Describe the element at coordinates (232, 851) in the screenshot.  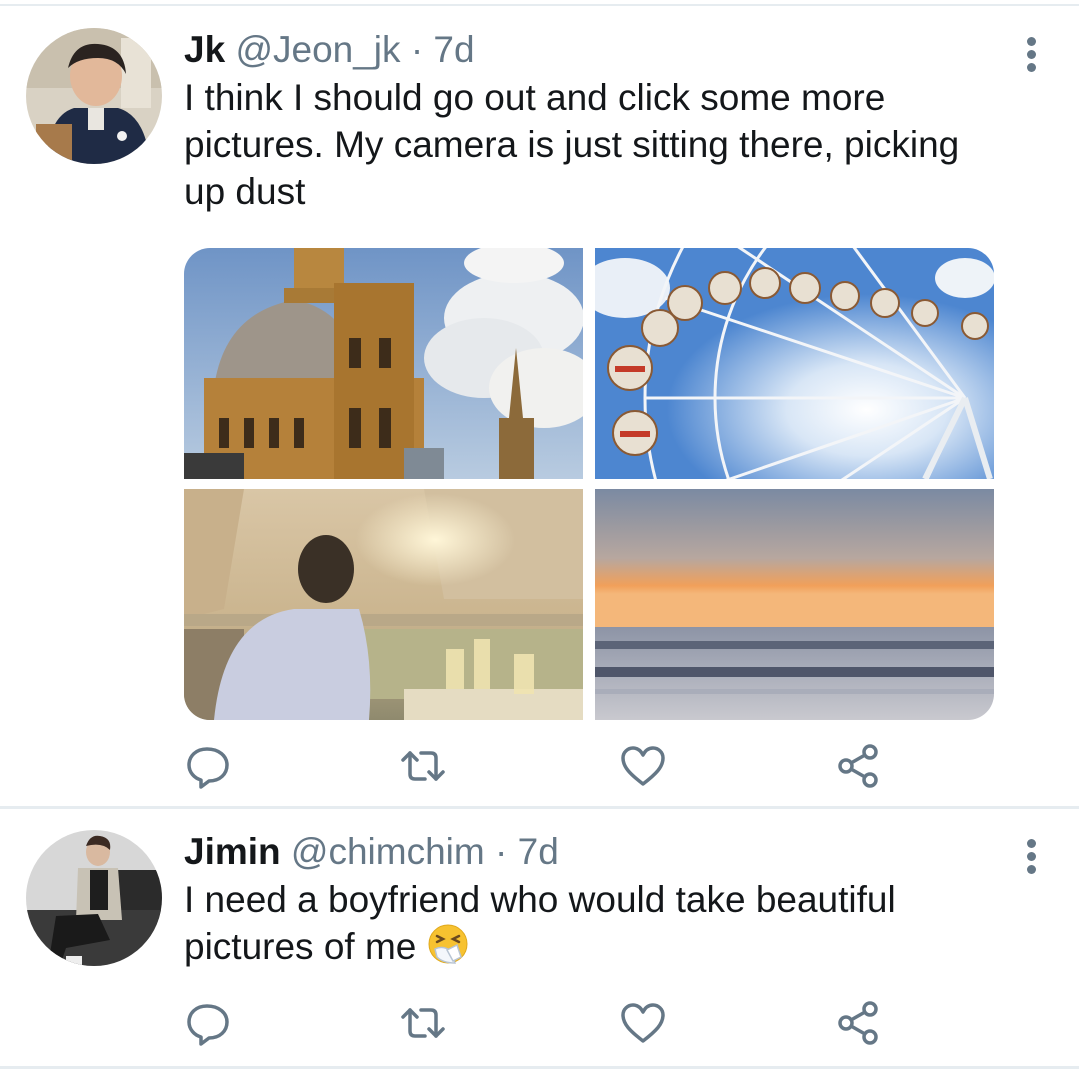
I see `display-name: Jimin` at that location.